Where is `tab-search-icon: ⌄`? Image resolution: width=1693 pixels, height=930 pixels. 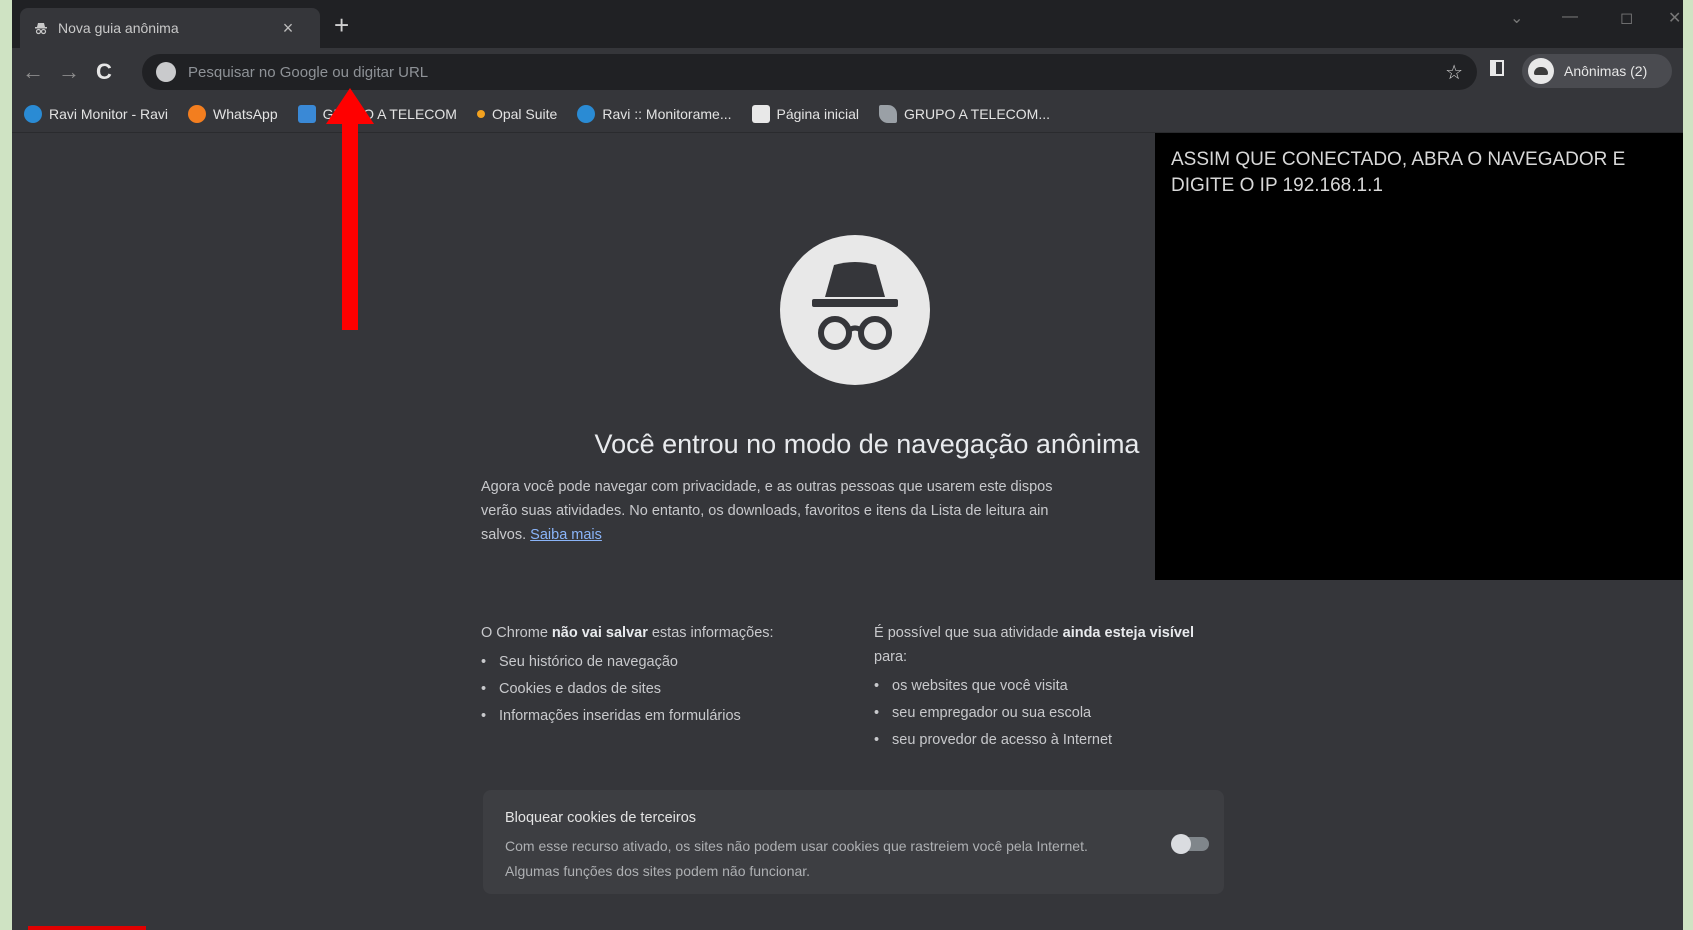 tab-search-icon: ⌄ is located at coordinates (1516, 18).